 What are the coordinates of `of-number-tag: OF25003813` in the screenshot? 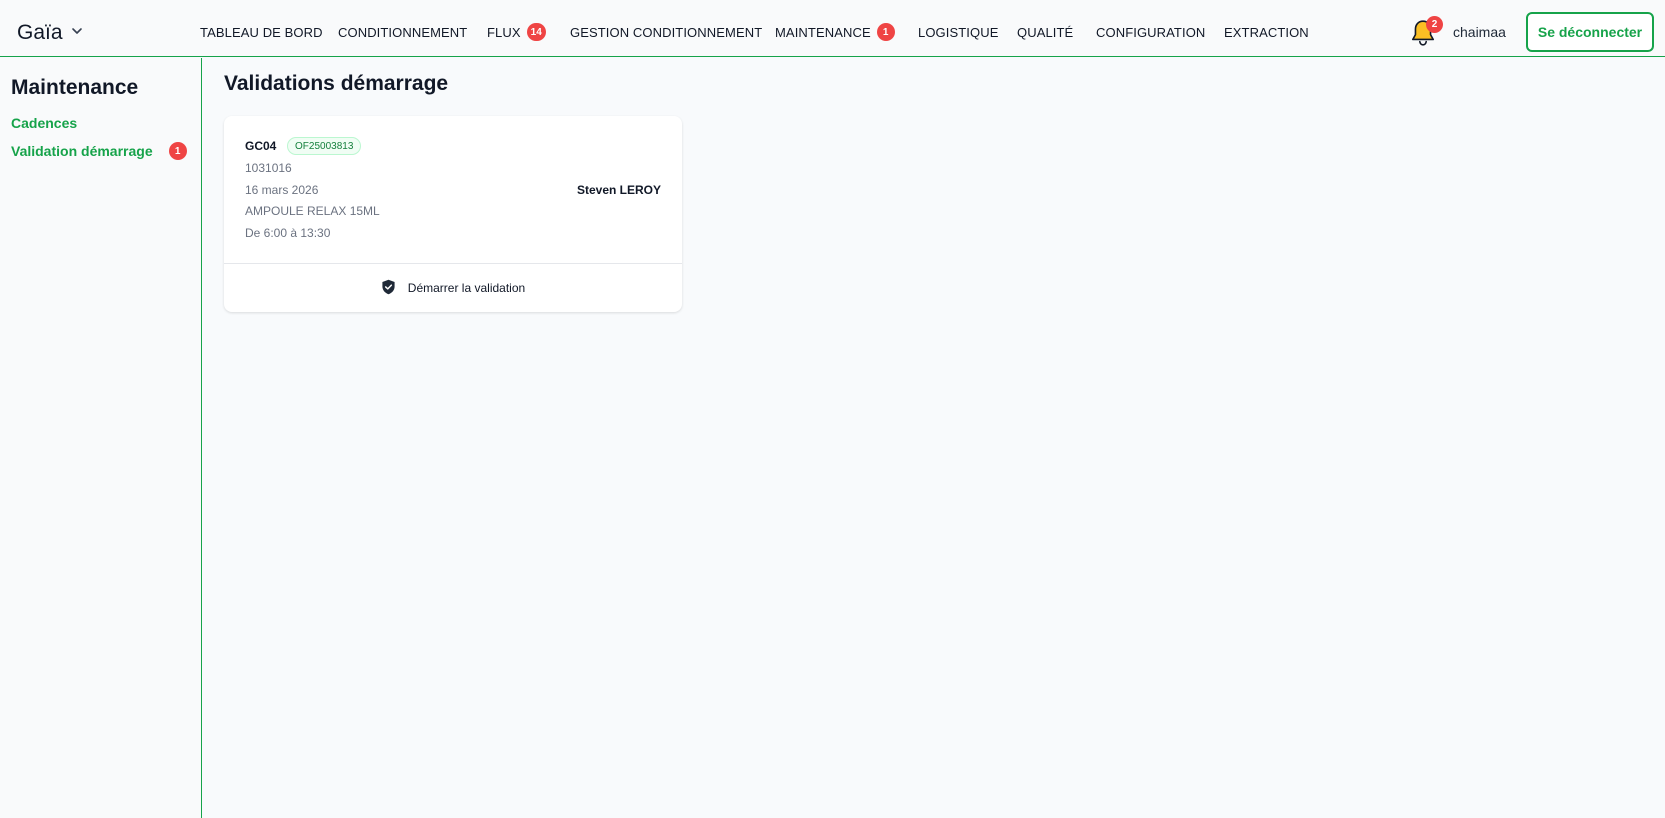 It's located at (324, 146).